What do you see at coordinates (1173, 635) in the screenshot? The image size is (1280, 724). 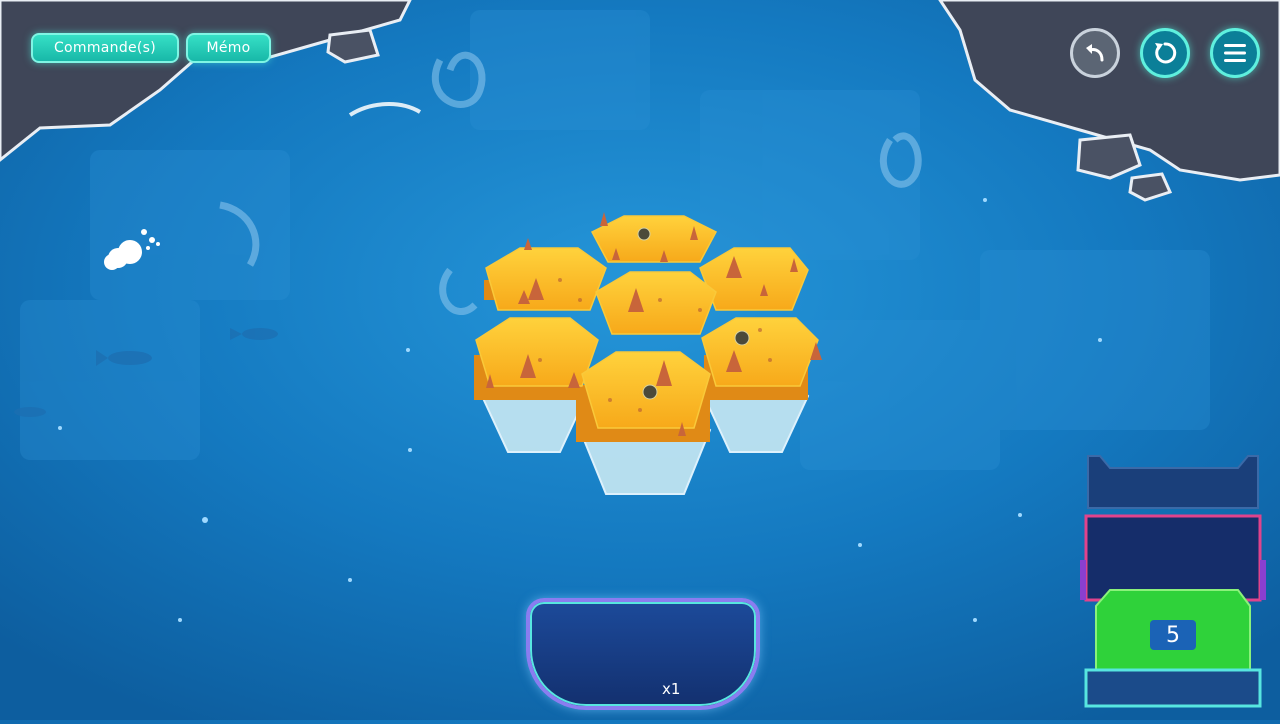 I see `level-number: 5` at bounding box center [1173, 635].